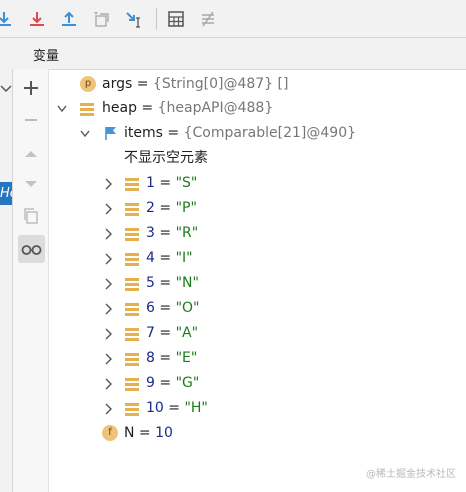  I want to click on remove-watch-icon, so click(31, 120).